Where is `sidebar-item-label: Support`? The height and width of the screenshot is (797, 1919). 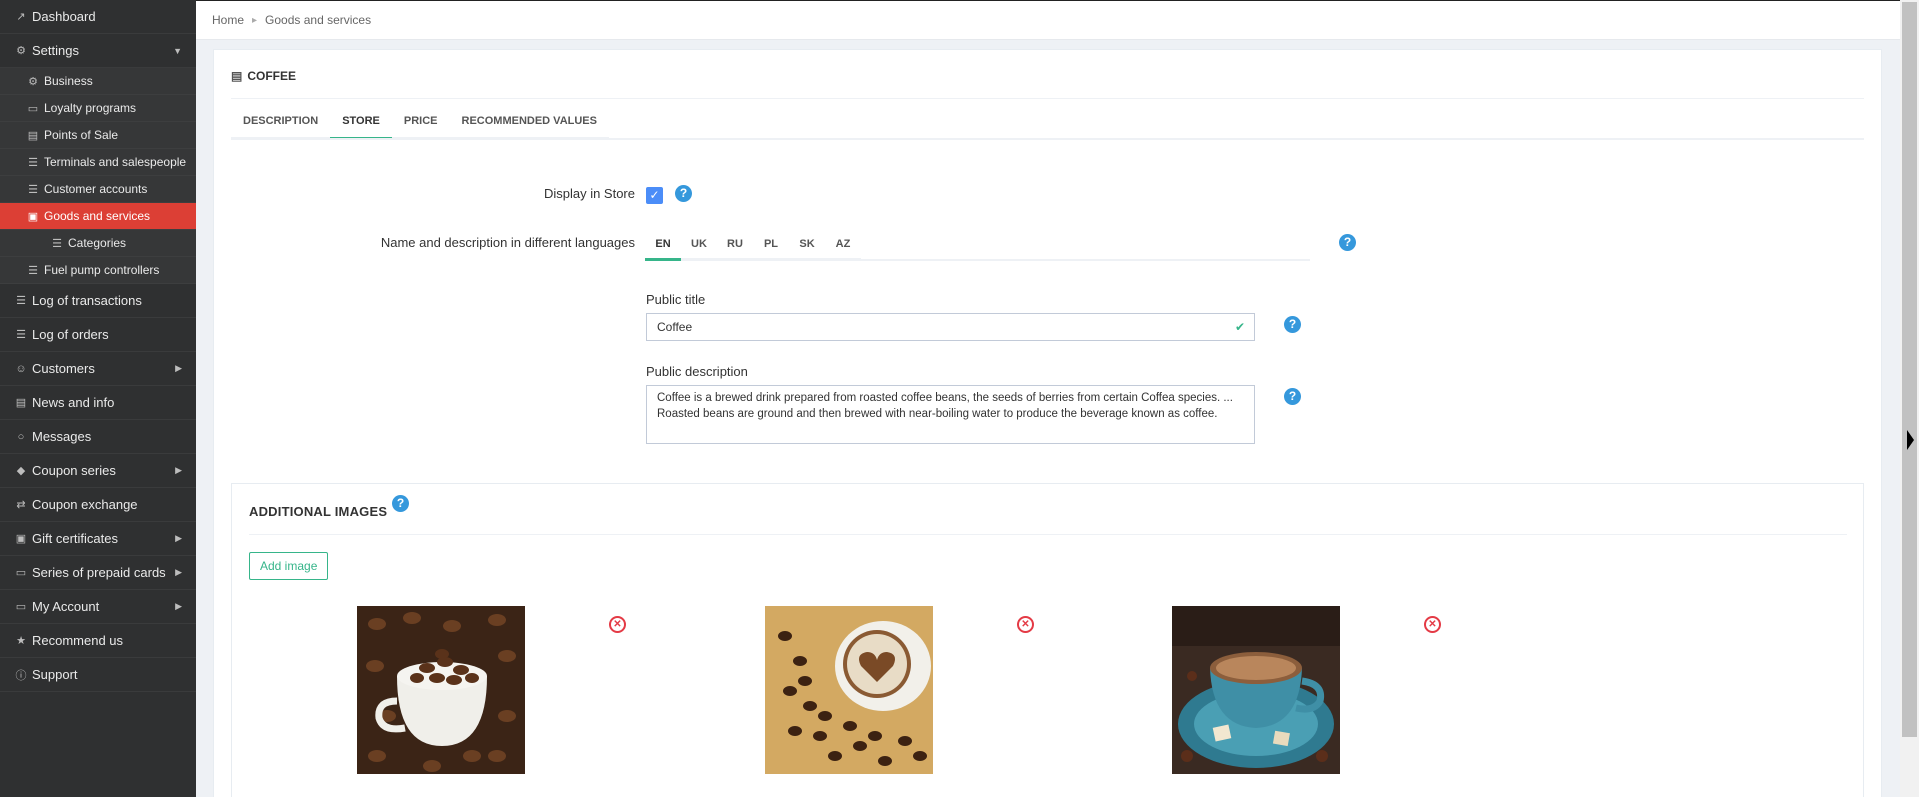 sidebar-item-label: Support is located at coordinates (55, 674).